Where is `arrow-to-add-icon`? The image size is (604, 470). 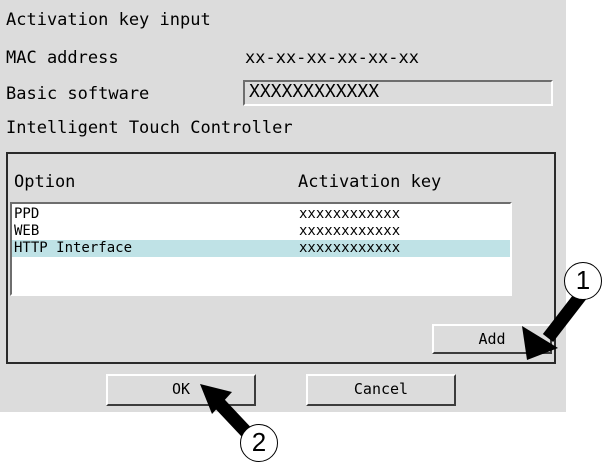 arrow-to-add-icon is located at coordinates (555, 325).